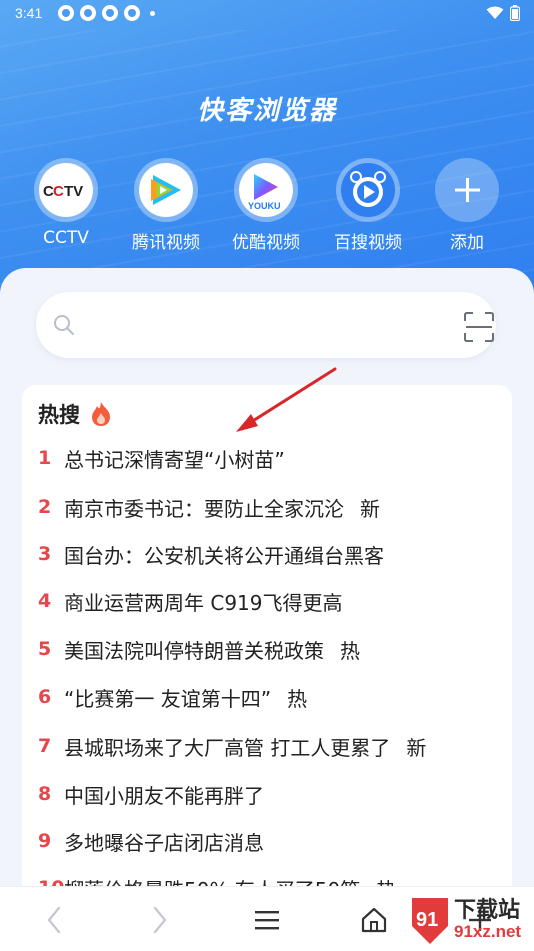 This screenshot has height=951, width=534. I want to click on watermark: 91 下载站 91xz.net, so click(469, 920).